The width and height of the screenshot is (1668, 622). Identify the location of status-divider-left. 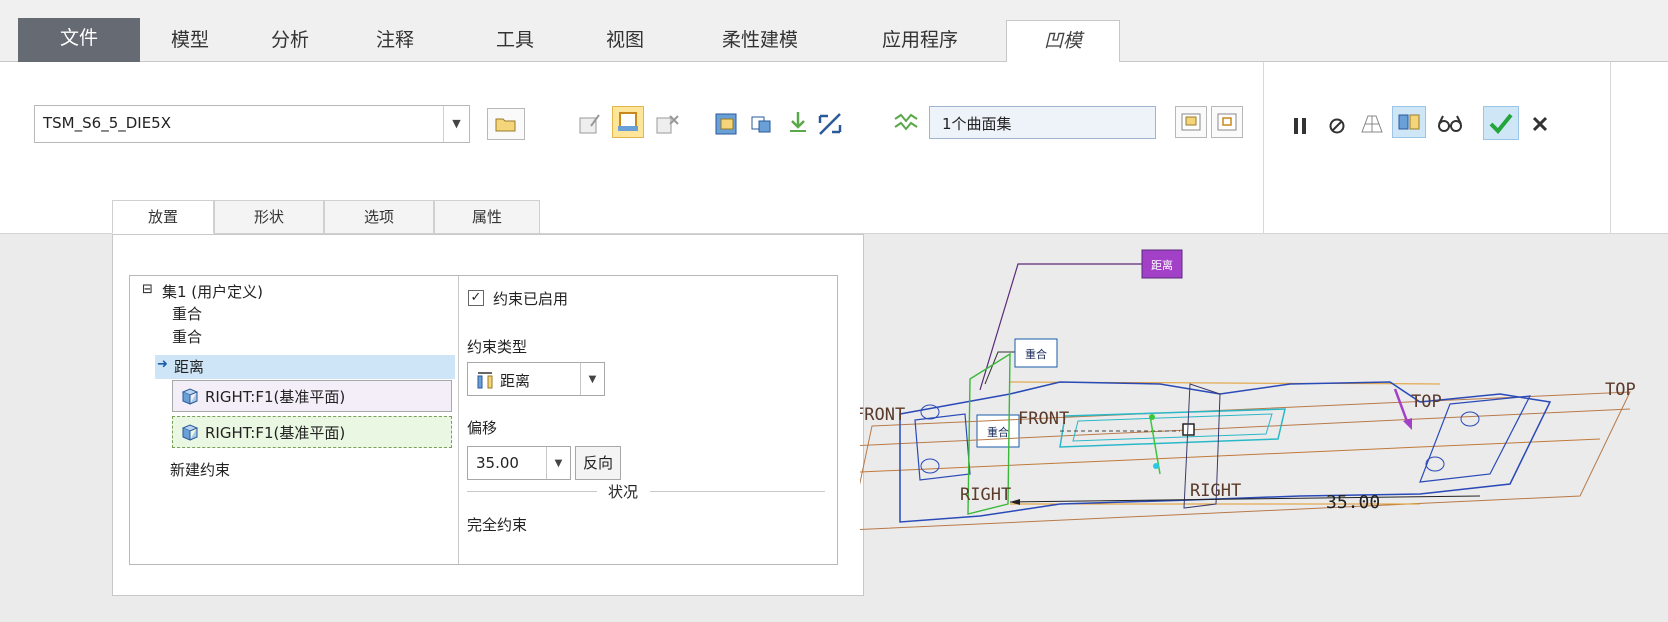
(532, 491).